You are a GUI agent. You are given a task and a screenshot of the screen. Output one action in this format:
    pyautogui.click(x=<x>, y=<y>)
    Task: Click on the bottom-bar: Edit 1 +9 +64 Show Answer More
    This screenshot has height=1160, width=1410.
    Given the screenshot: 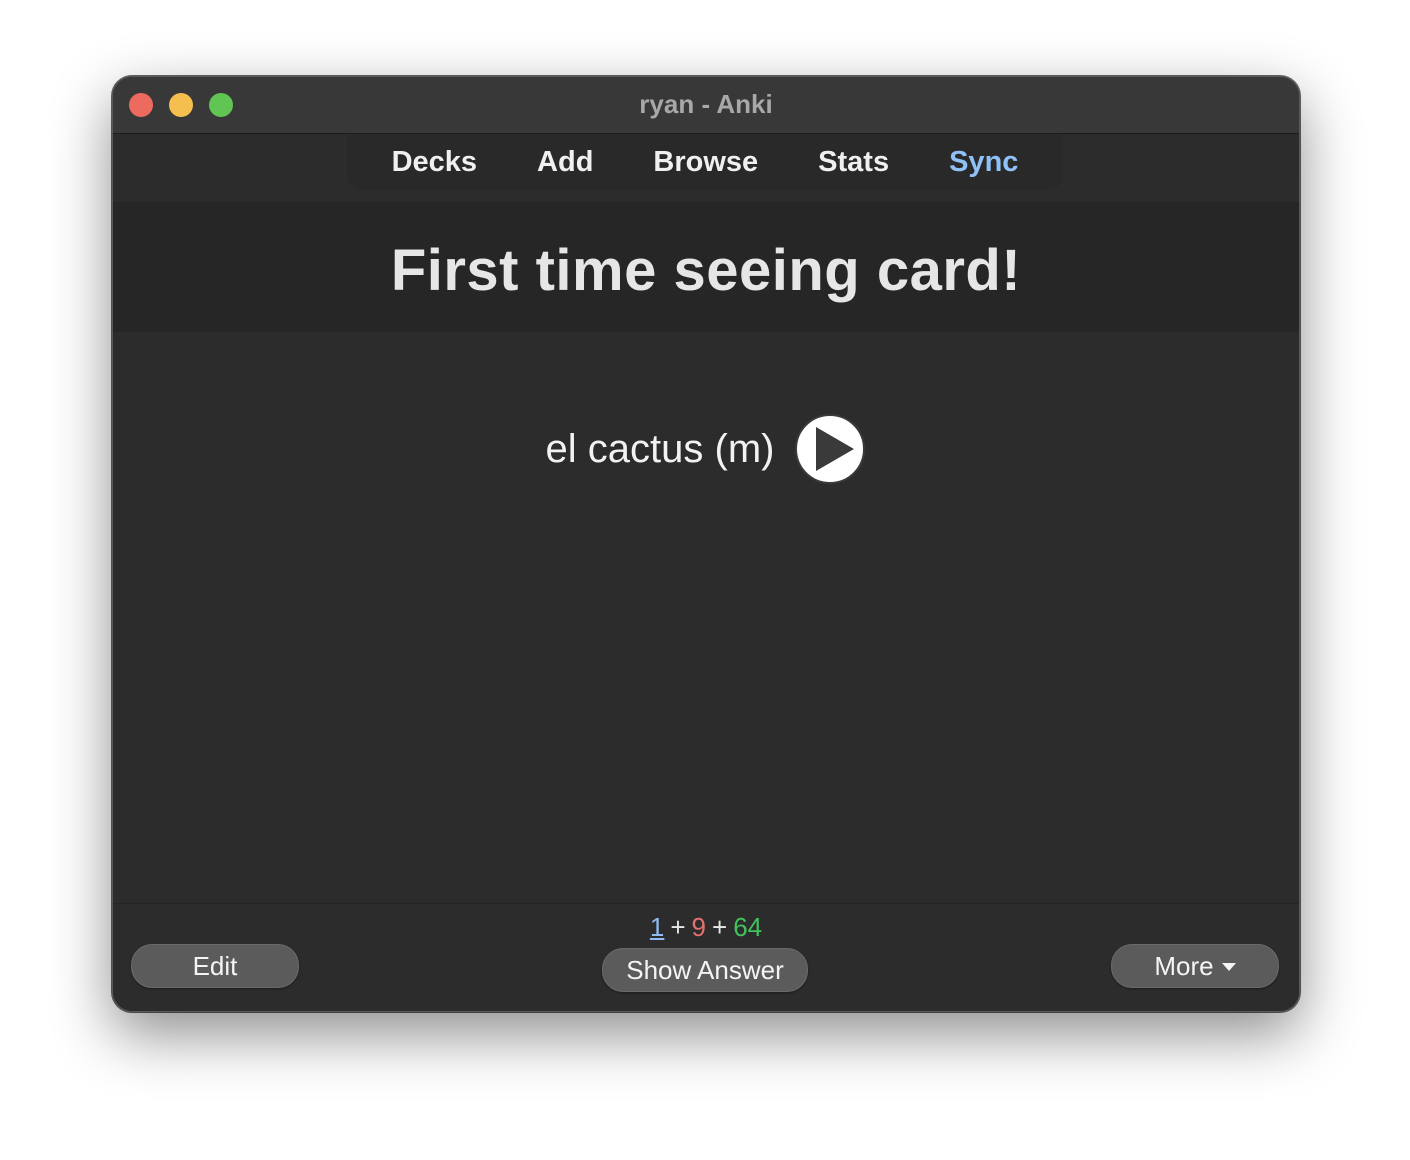 What is the action you would take?
    pyautogui.click(x=706, y=957)
    